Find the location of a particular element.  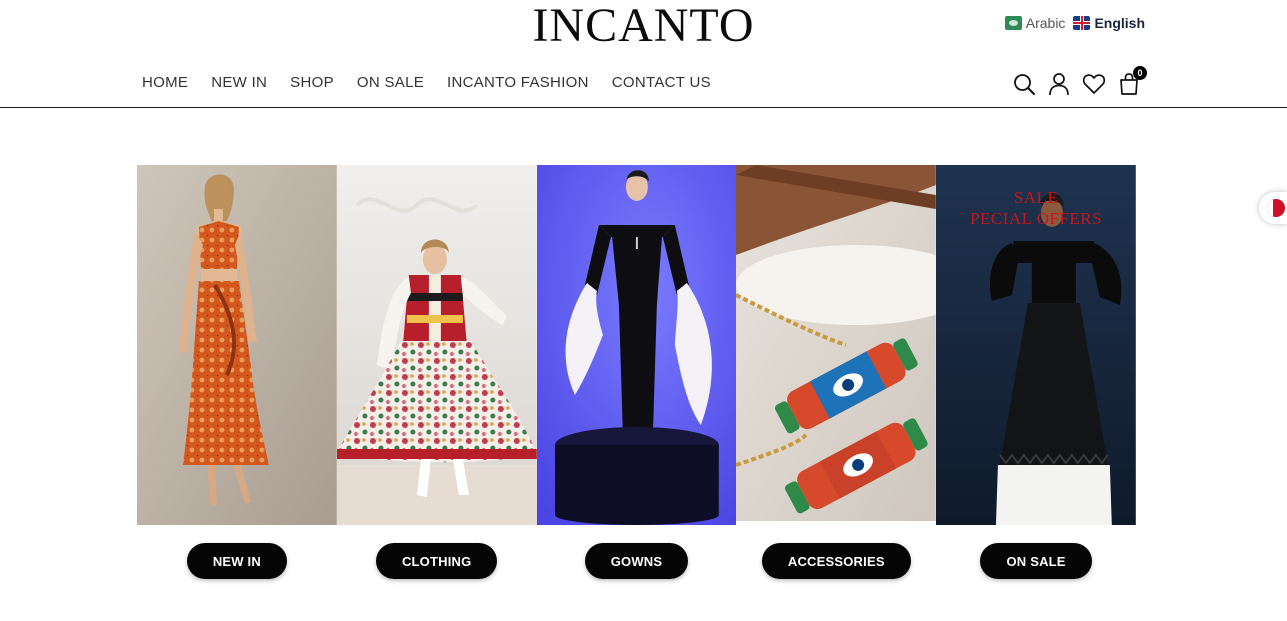

gowns-button: GOWNS is located at coordinates (636, 561).